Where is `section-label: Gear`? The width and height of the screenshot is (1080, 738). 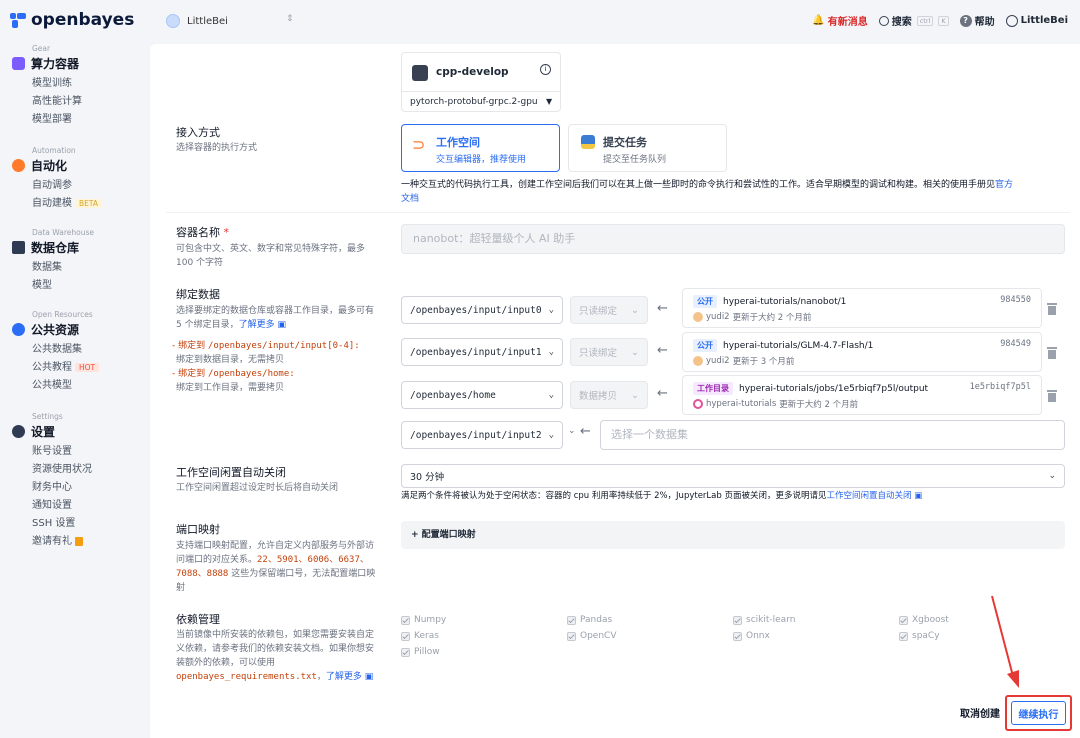
section-label: Gear is located at coordinates (41, 48).